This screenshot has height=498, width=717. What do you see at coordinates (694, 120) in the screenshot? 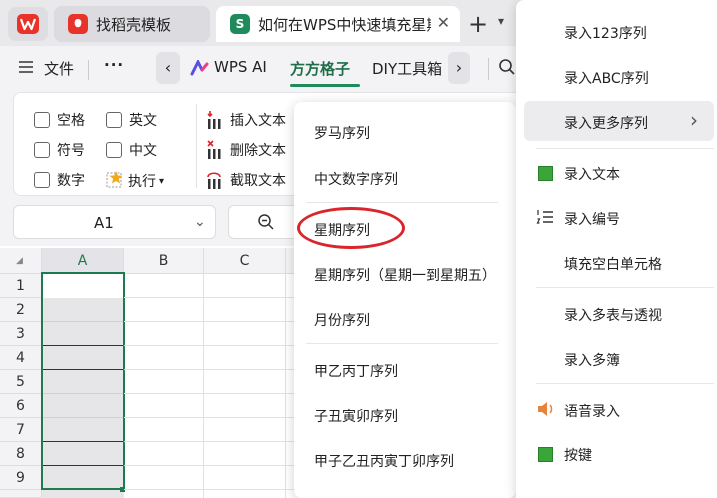
I see `chevron-right-icon: ›` at bounding box center [694, 120].